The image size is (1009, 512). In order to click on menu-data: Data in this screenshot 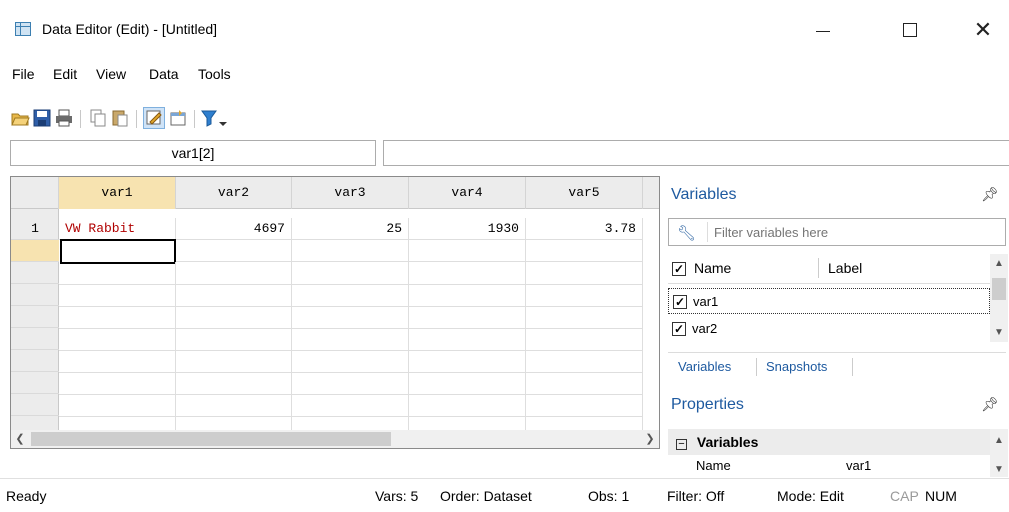, I will do `click(164, 74)`.